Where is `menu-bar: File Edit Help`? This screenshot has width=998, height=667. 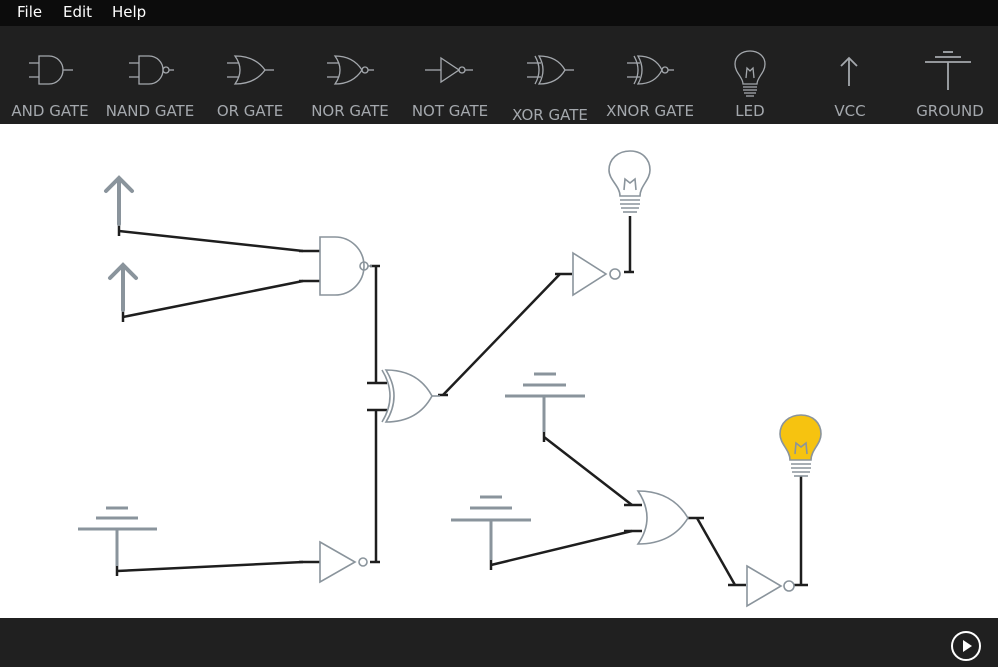
menu-bar: File Edit Help is located at coordinates (499, 13).